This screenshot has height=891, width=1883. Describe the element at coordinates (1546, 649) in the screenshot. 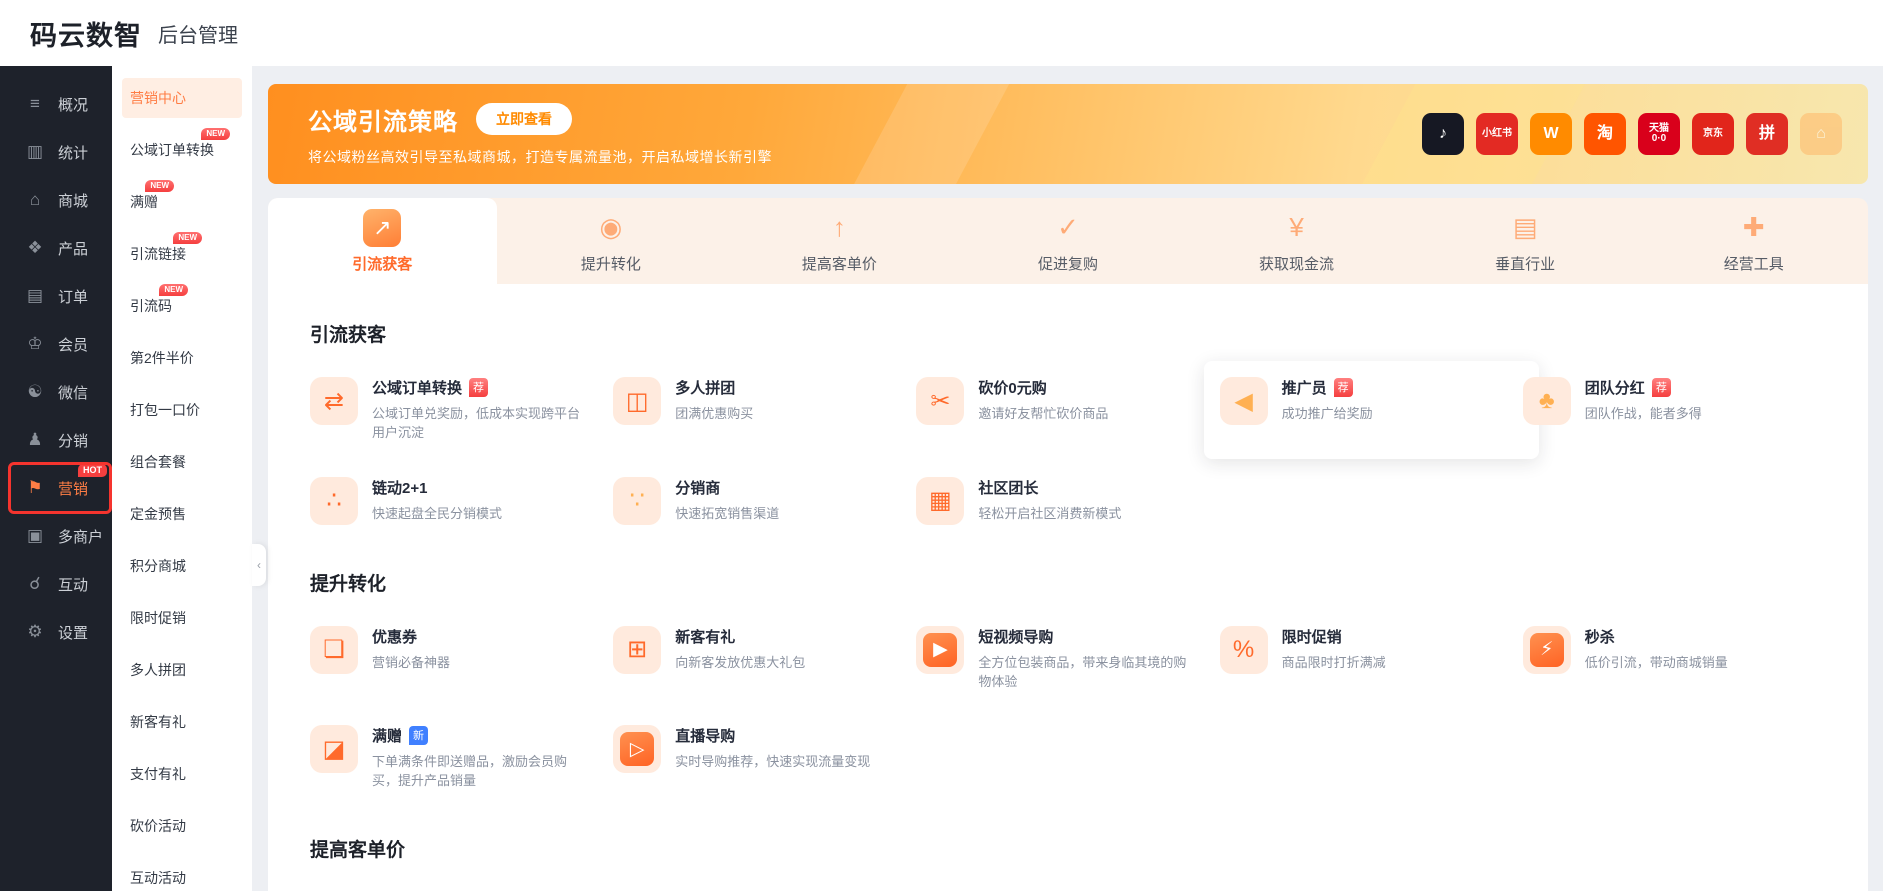

I see `flash-icon: ⚡` at that location.